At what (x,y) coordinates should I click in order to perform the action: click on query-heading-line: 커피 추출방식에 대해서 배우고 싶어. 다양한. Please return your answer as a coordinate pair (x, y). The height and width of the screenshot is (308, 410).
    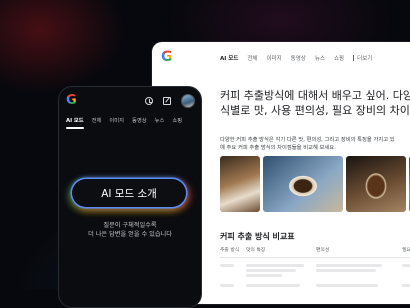
    Looking at the image, I should click on (315, 95).